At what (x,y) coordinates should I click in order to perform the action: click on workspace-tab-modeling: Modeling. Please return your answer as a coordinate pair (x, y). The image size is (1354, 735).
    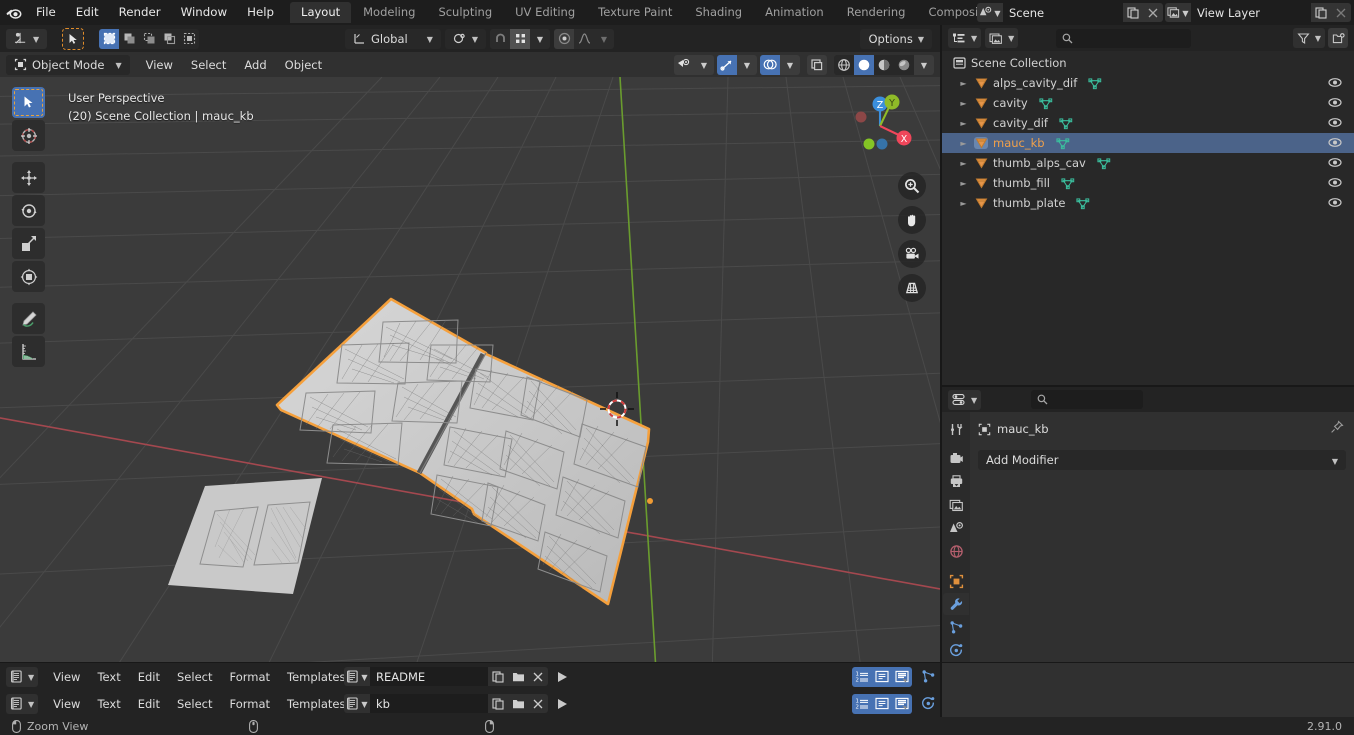
    Looking at the image, I should click on (389, 12).